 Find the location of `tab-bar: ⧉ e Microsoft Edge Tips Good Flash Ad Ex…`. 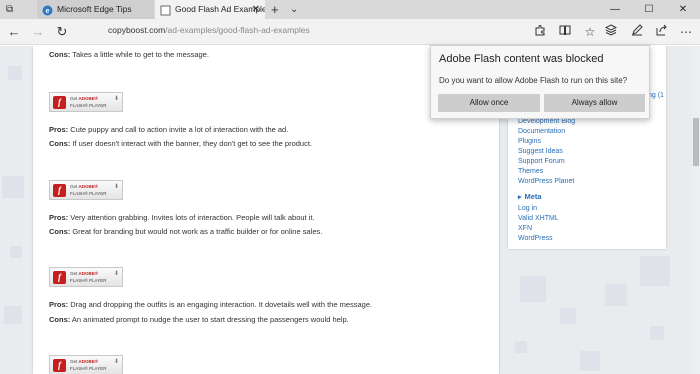

tab-bar: ⧉ e Microsoft Edge Tips Good Flash Ad Ex… is located at coordinates (350, 9).